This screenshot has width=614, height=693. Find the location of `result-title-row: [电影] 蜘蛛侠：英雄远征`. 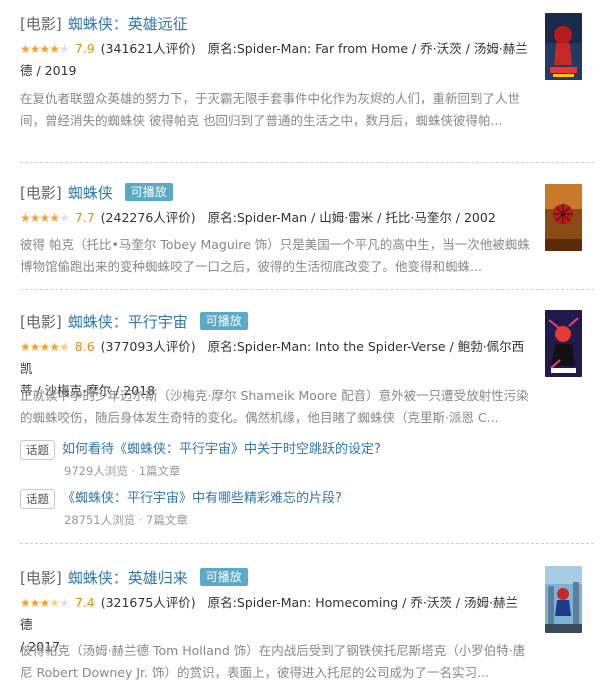

result-title-row: [电影] 蜘蛛侠：英雄远征 is located at coordinates (104, 23).